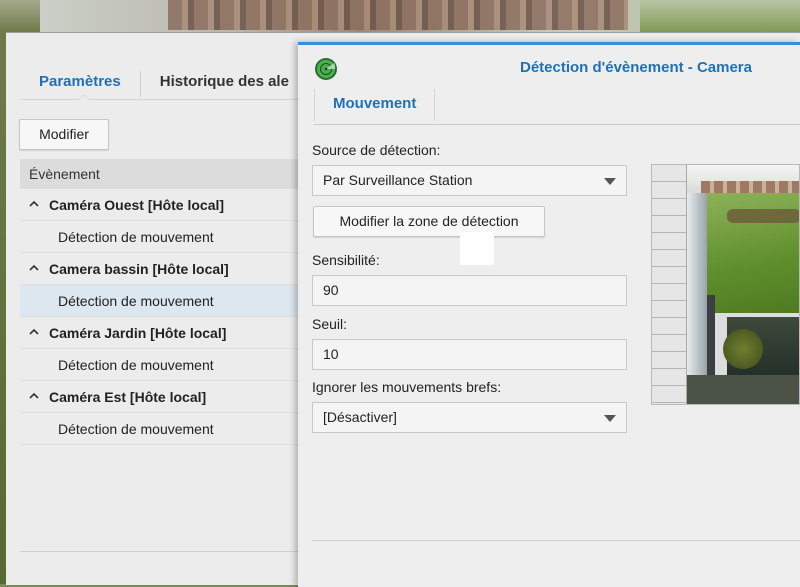  What do you see at coordinates (170, 99) in the screenshot?
I see `tab-underline` at bounding box center [170, 99].